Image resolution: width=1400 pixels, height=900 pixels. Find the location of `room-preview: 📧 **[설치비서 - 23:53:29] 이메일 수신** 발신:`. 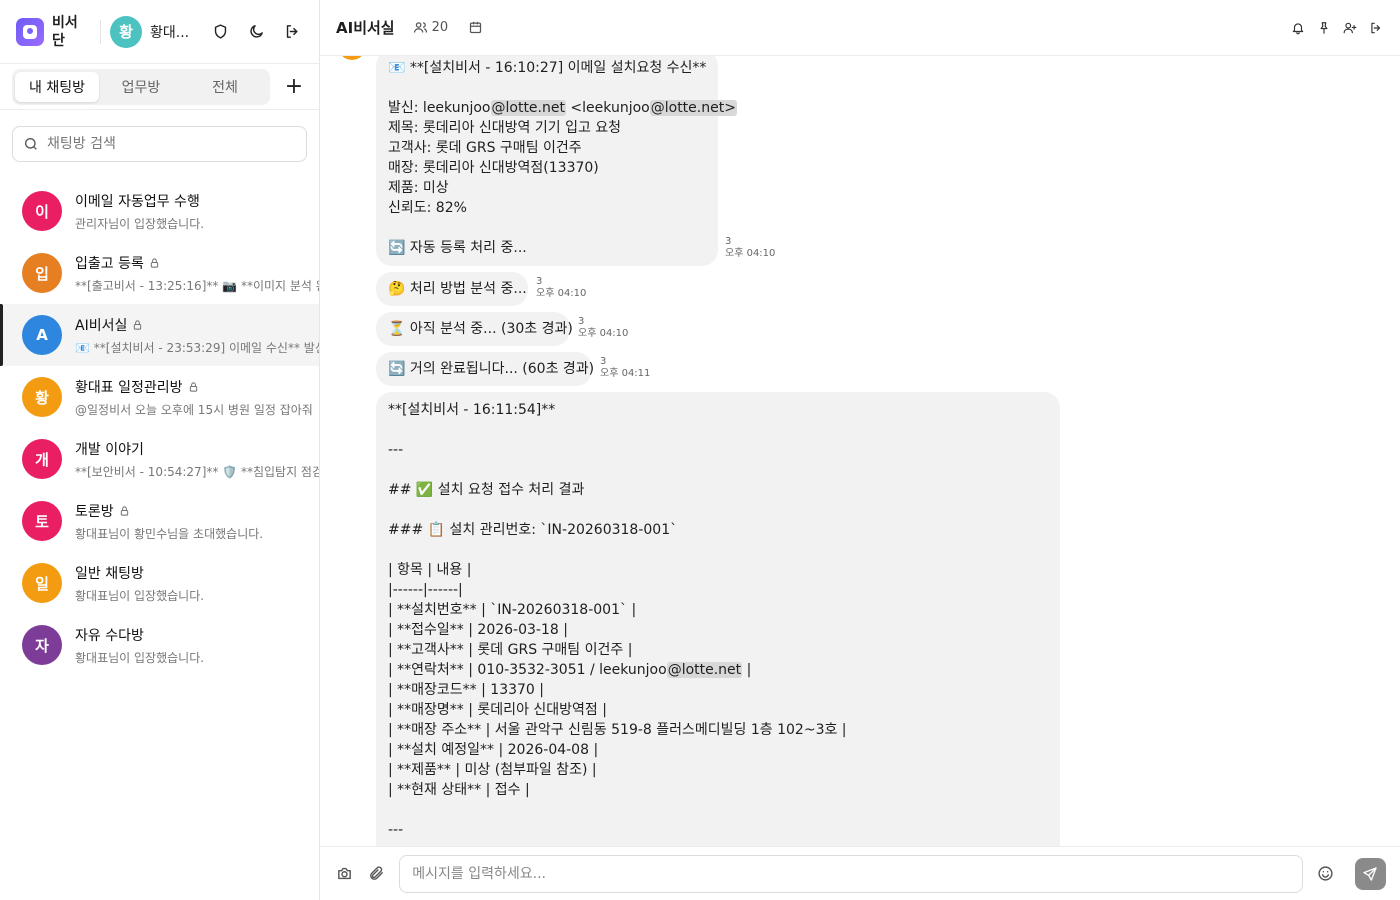

room-preview: 📧 **[설치비서 - 23:53:29] 이메일 수신** 발신: is located at coordinates (197, 347).